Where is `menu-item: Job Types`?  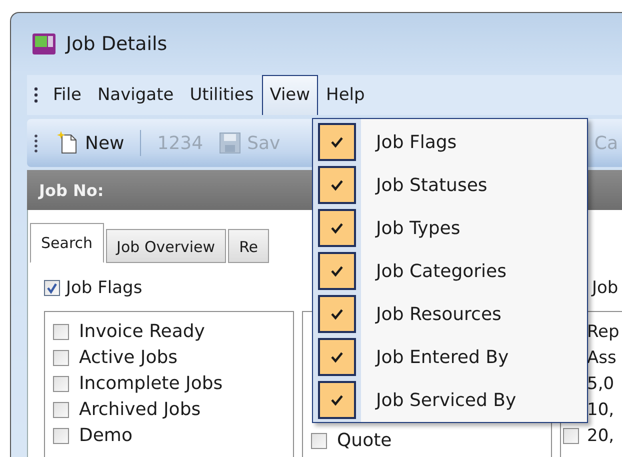
menu-item: Job Types is located at coordinates (450, 228).